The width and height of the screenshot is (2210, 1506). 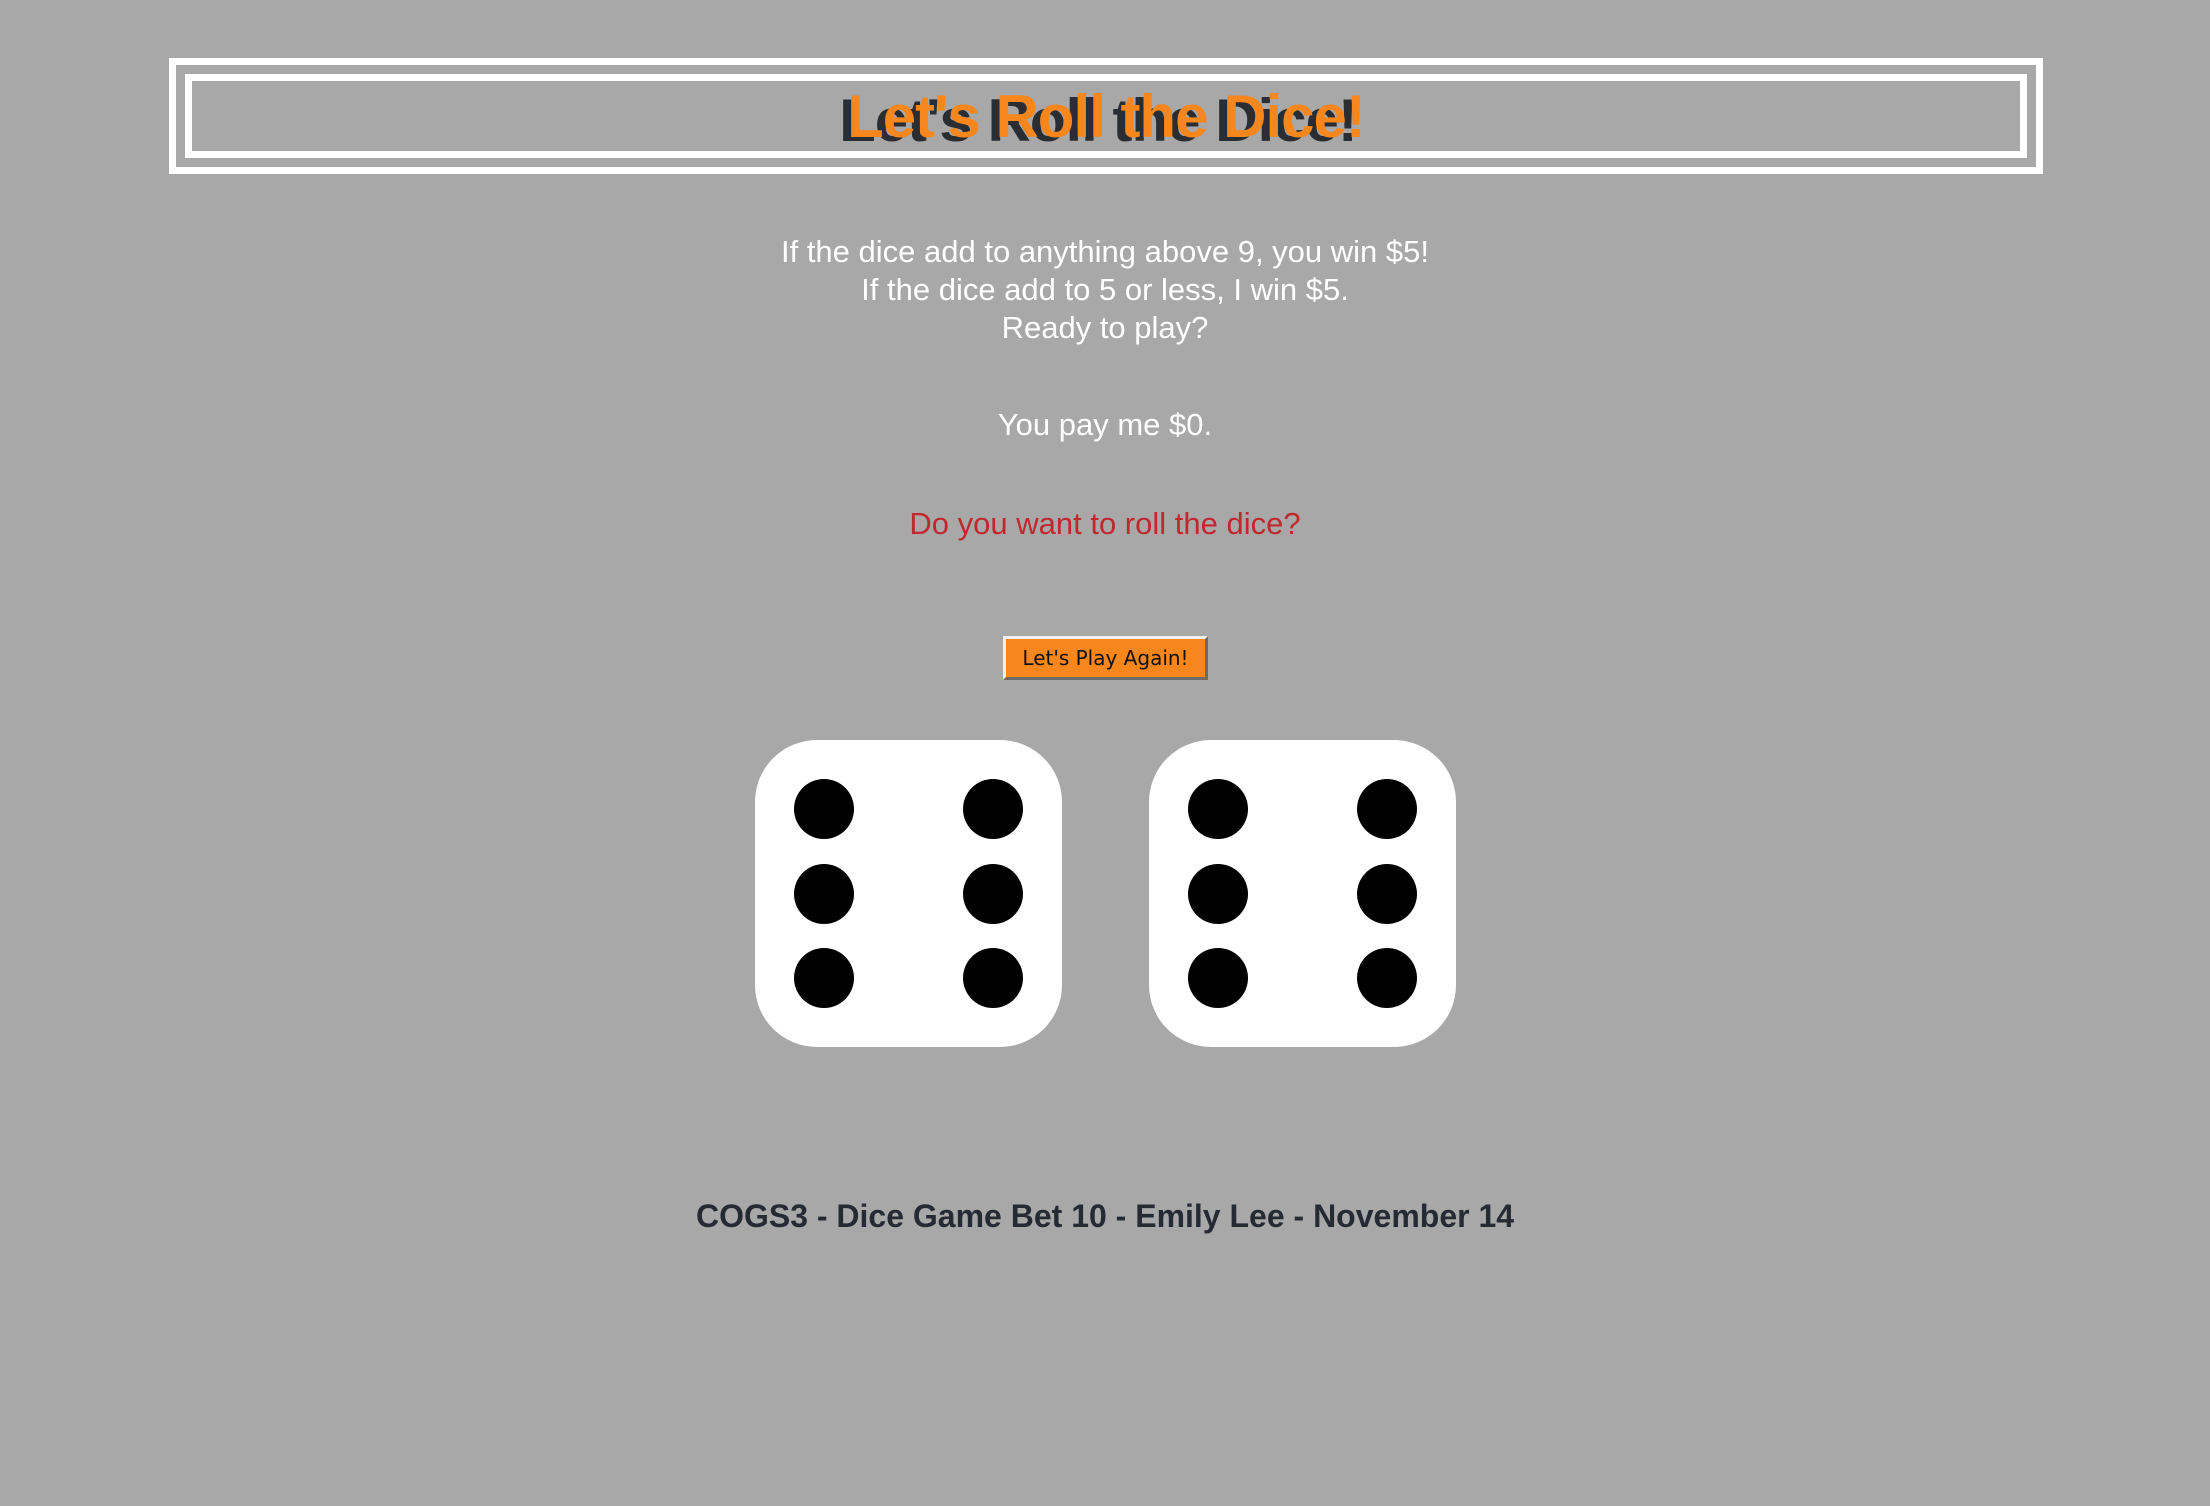 I want to click on title-frame-inner: Let's Roll the Dice!, so click(x=1106, y=116).